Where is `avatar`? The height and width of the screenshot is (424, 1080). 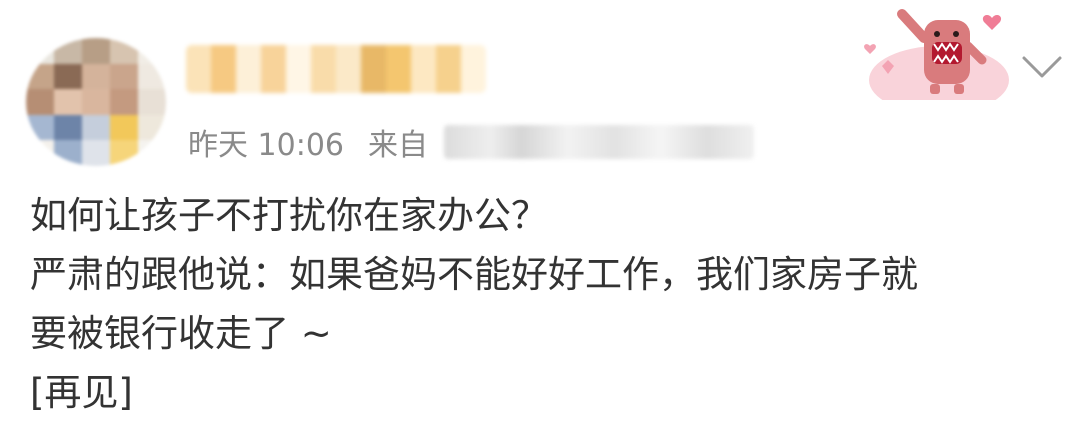
avatar is located at coordinates (96, 102).